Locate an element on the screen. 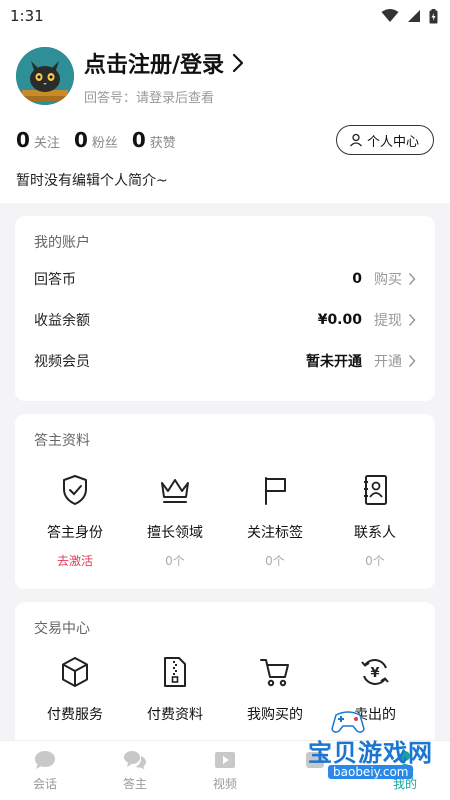 This screenshot has width=450, height=800. tab-answerer: 答主 is located at coordinates (135, 770).